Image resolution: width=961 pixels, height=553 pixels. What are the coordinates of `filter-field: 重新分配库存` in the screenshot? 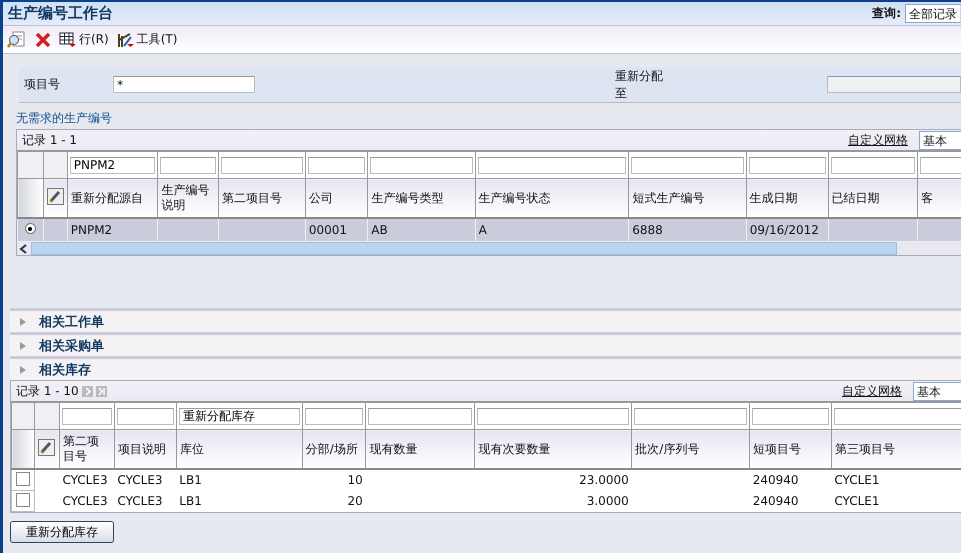 It's located at (239, 416).